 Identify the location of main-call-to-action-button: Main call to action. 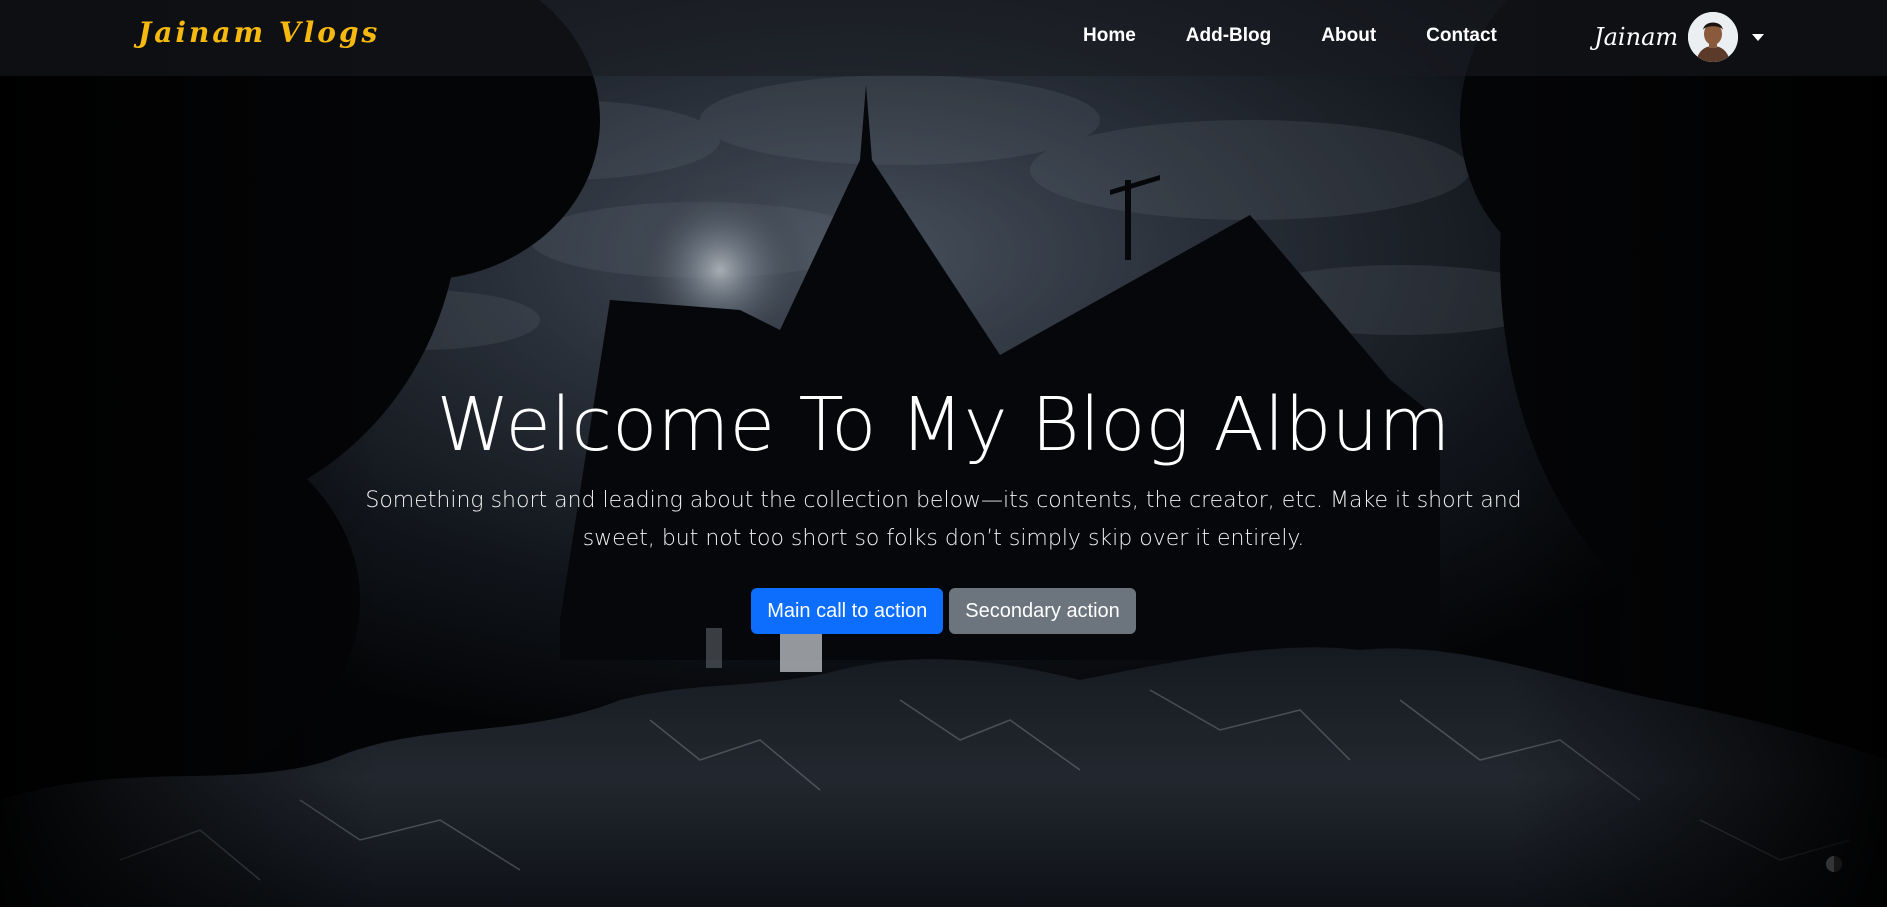
(847, 611).